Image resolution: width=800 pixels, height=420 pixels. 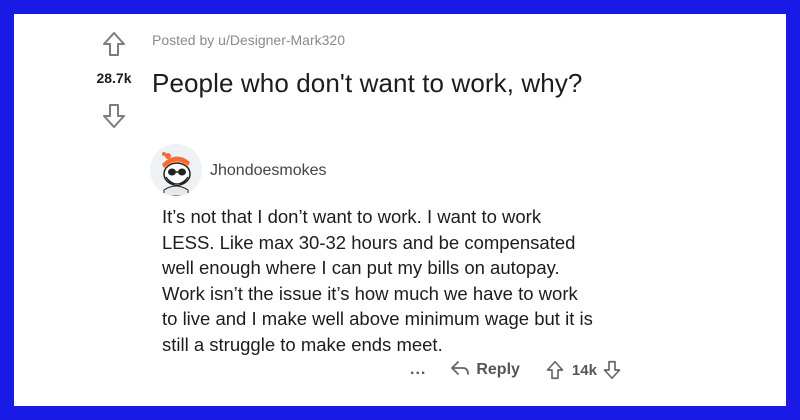 I want to click on reply-icon, so click(x=460, y=370).